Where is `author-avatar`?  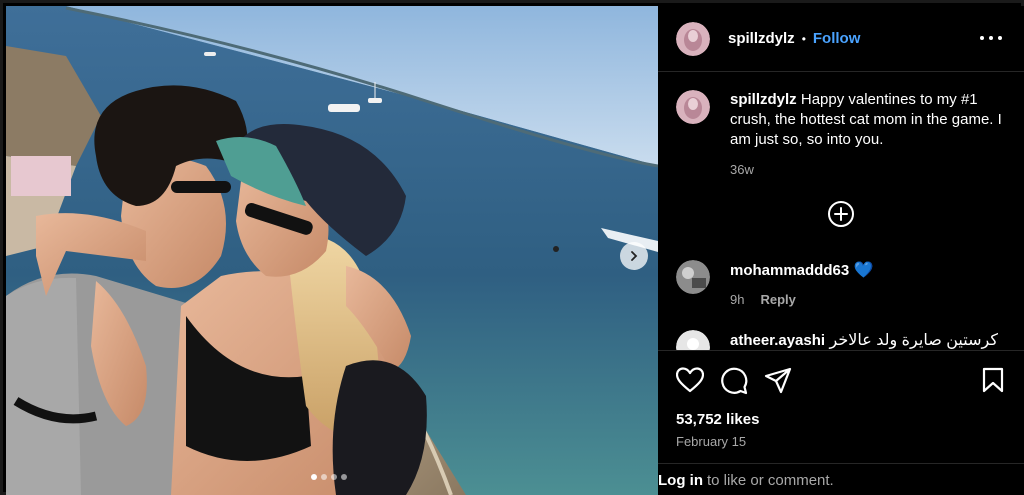
author-avatar is located at coordinates (693, 38).